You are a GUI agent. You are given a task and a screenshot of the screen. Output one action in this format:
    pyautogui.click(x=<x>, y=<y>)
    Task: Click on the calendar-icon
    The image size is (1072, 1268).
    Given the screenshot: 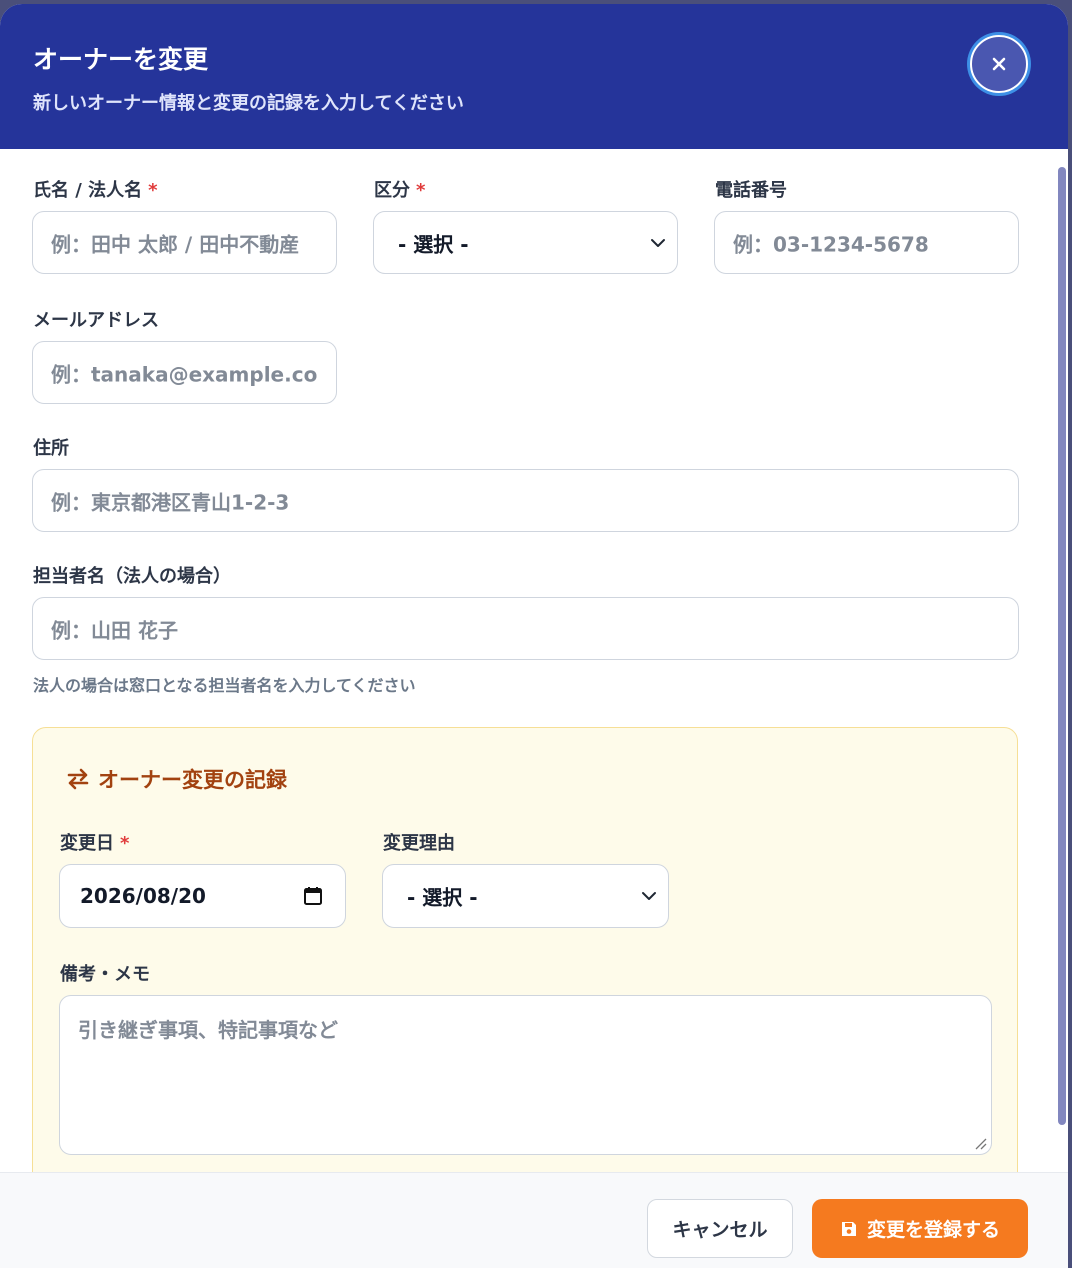 What is the action you would take?
    pyautogui.click(x=313, y=896)
    